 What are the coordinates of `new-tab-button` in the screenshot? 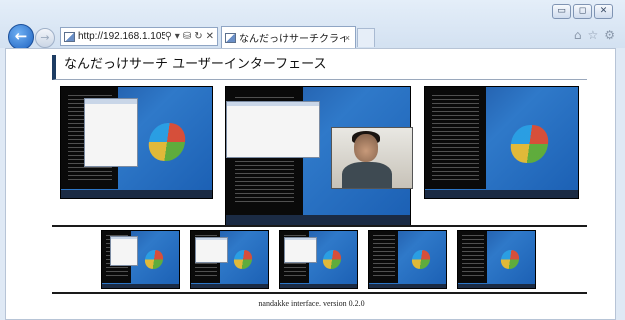 It's located at (366, 37).